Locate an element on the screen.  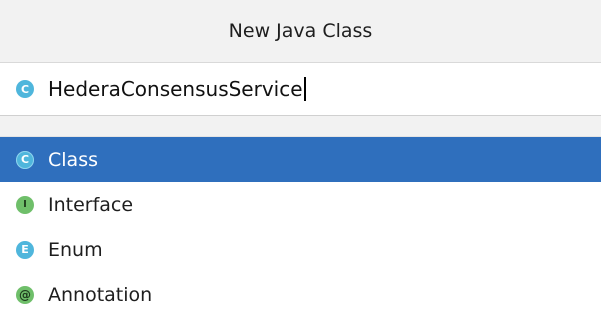
kind-label: Annotation is located at coordinates (100, 294).